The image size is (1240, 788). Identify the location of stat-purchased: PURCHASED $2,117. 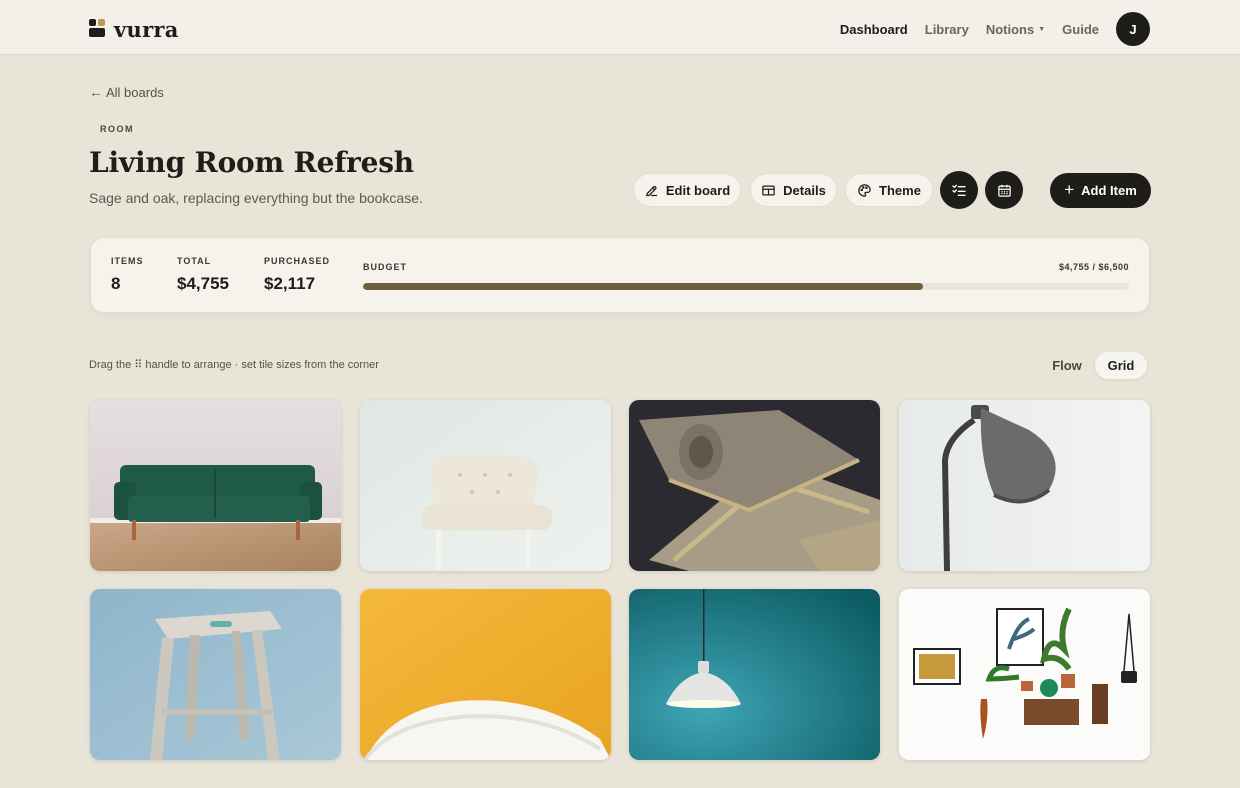
(297, 275).